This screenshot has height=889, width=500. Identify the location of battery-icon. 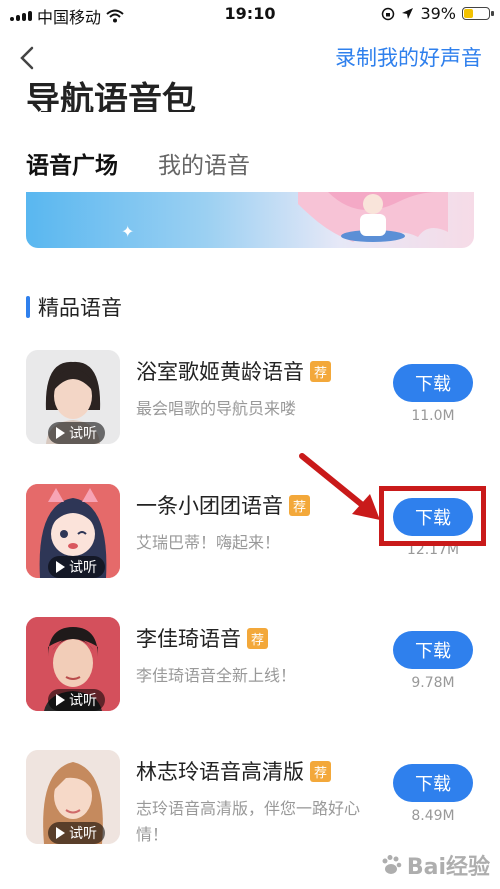
(478, 13).